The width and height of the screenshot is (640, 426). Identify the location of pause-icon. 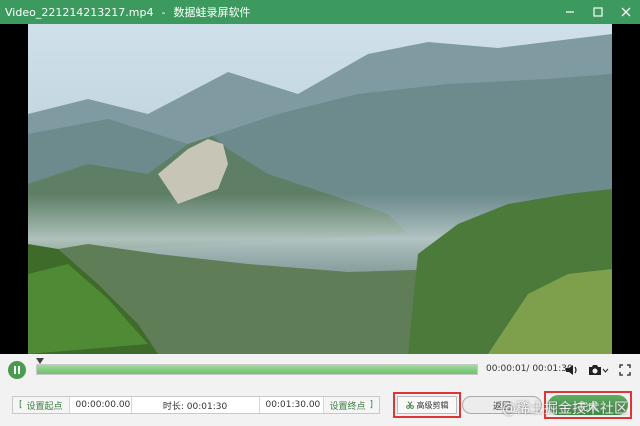
(17, 370).